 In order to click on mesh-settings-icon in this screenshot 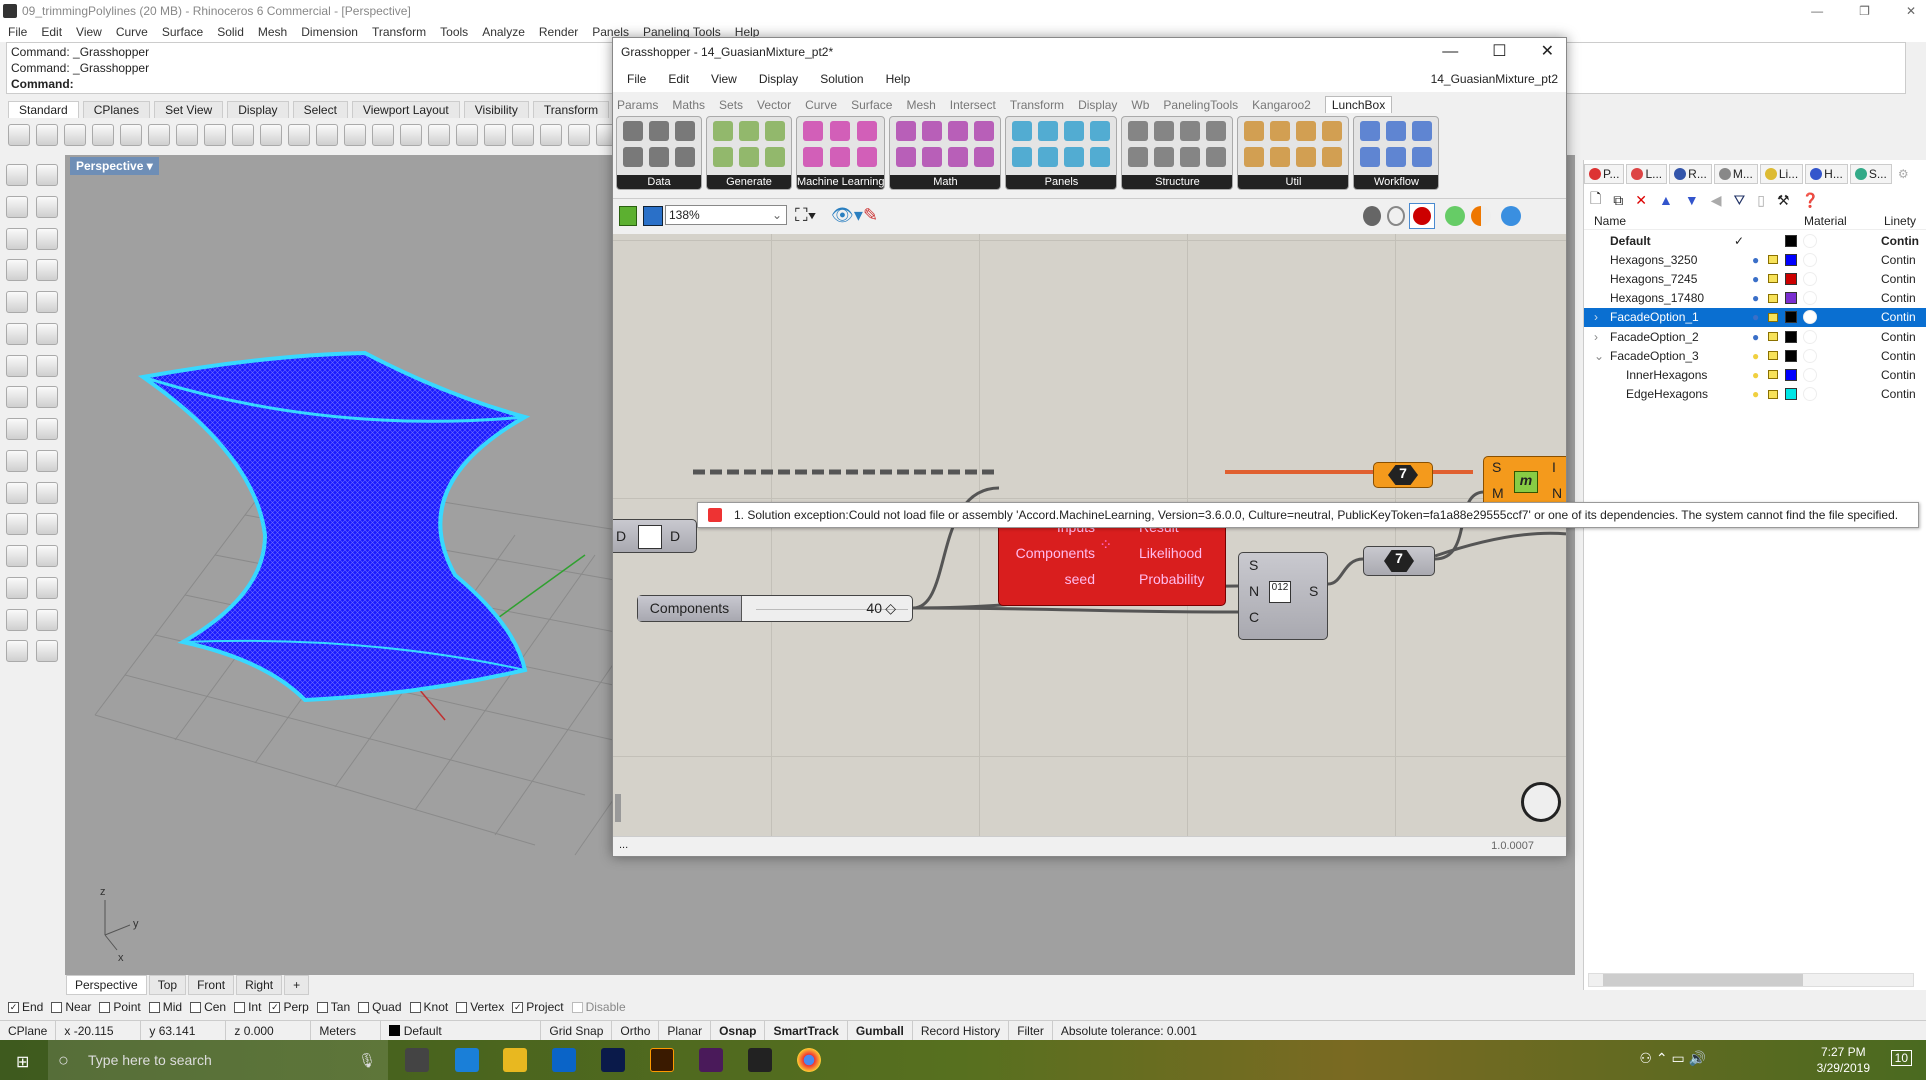, I will do `click(1511, 216)`.